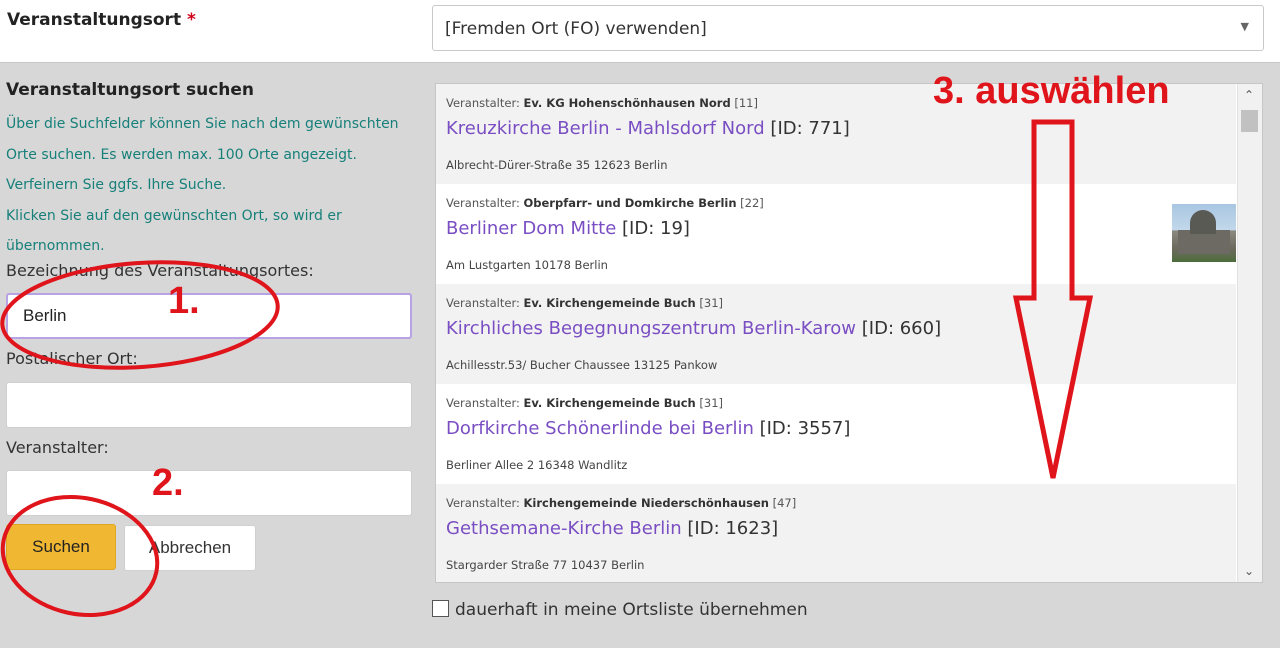 The image size is (1280, 648). Describe the element at coordinates (209, 316) in the screenshot. I see `name-input` at that location.